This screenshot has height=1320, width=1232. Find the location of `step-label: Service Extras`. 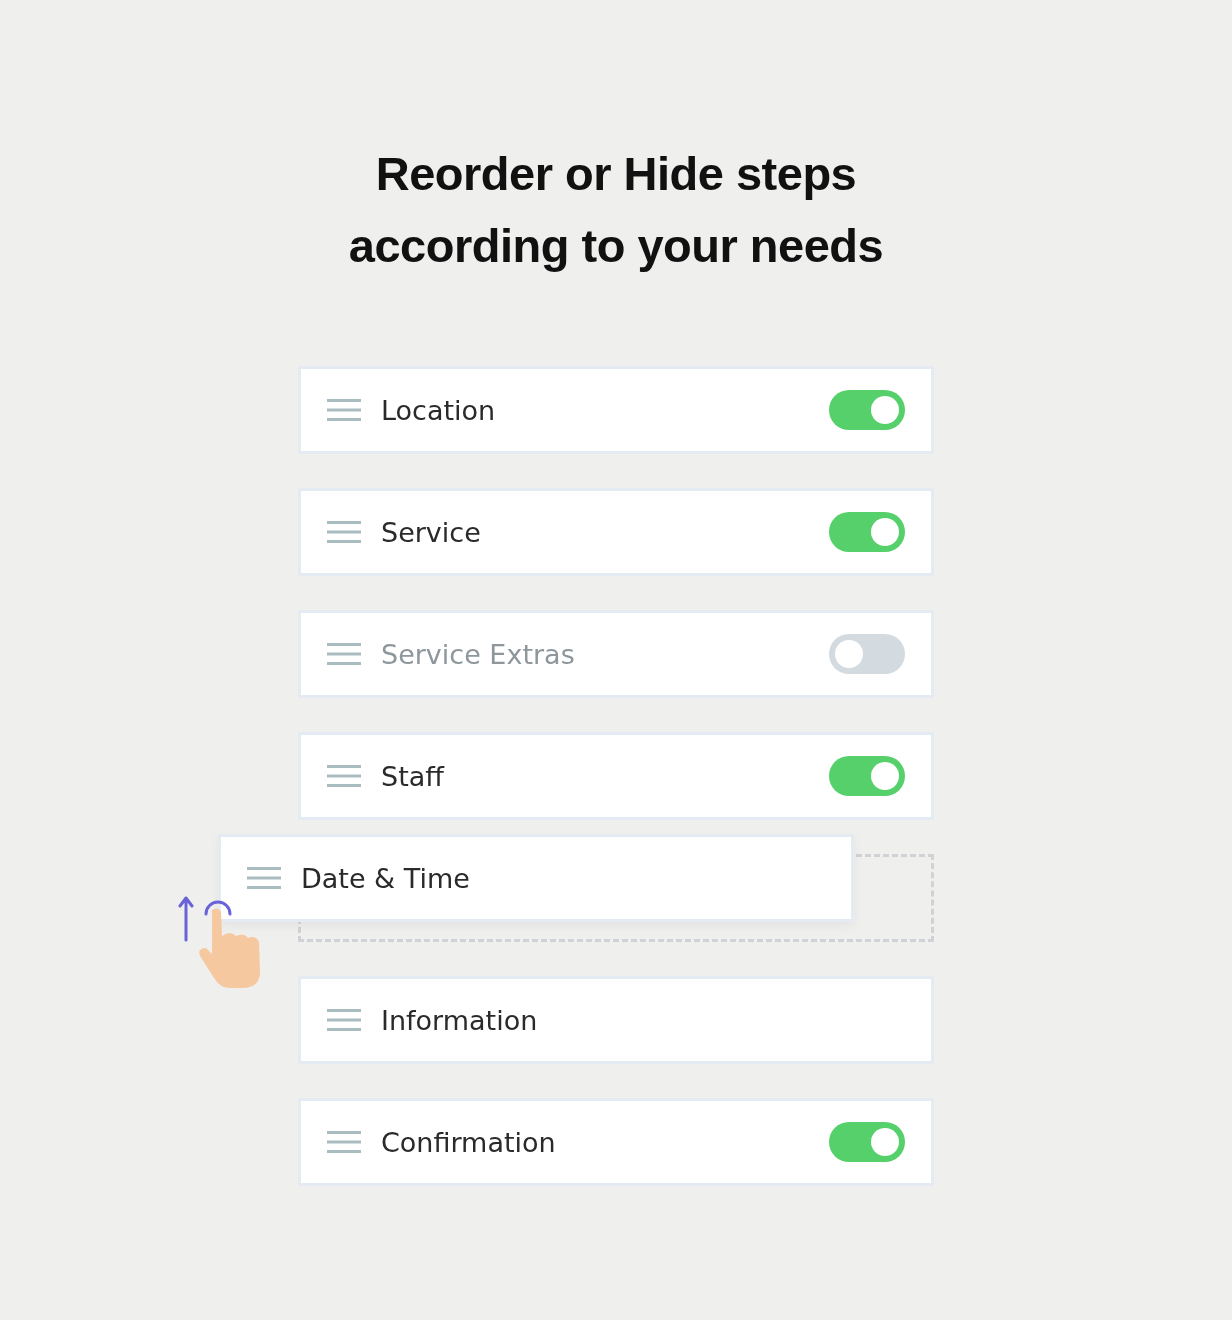

step-label: Service Extras is located at coordinates (478, 654).